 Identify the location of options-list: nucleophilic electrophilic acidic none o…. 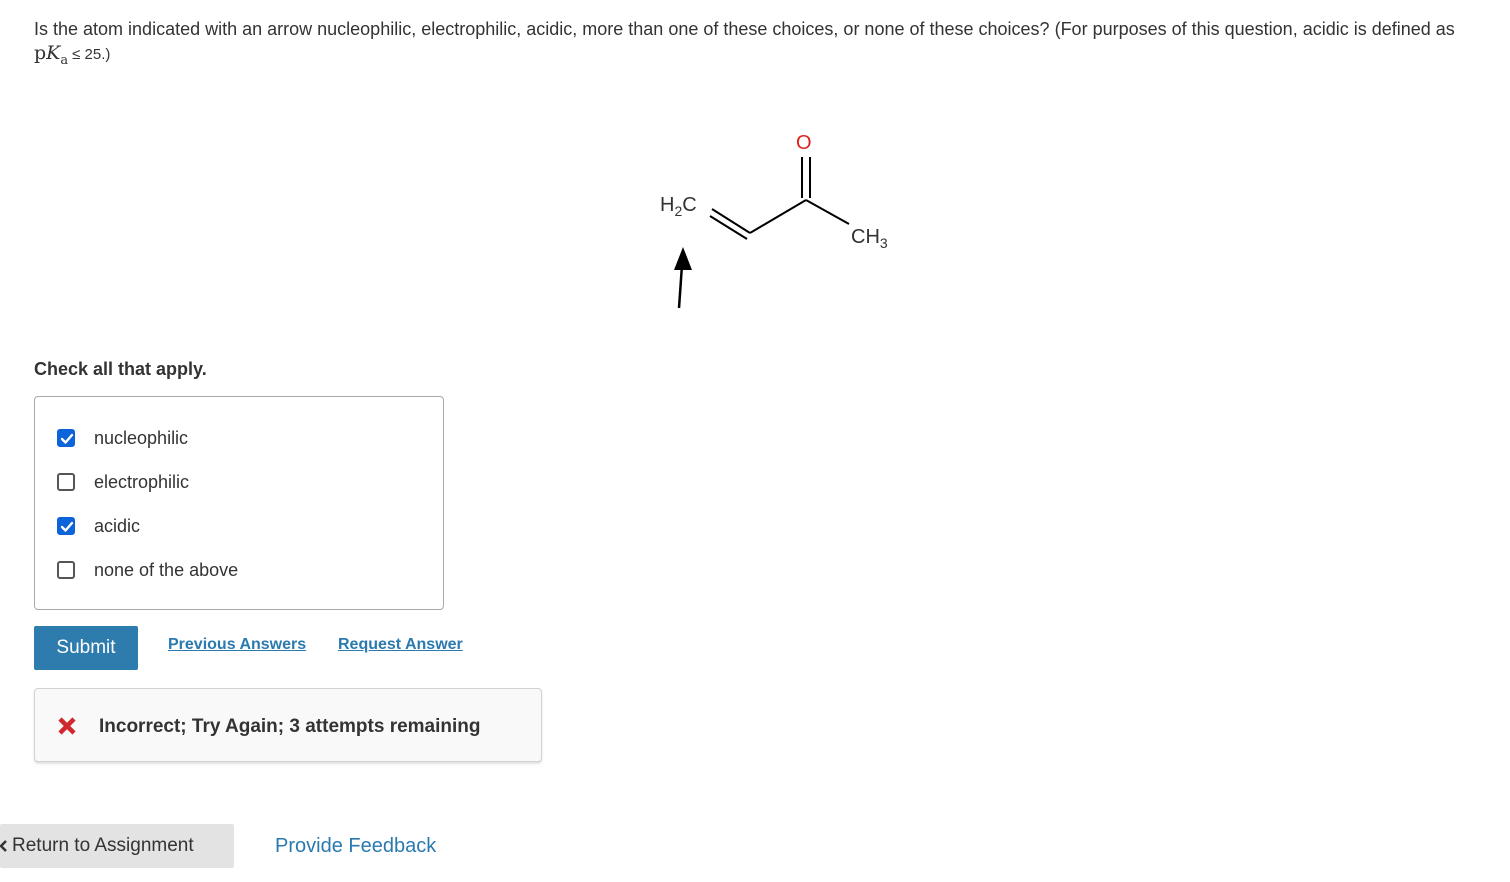
(239, 503).